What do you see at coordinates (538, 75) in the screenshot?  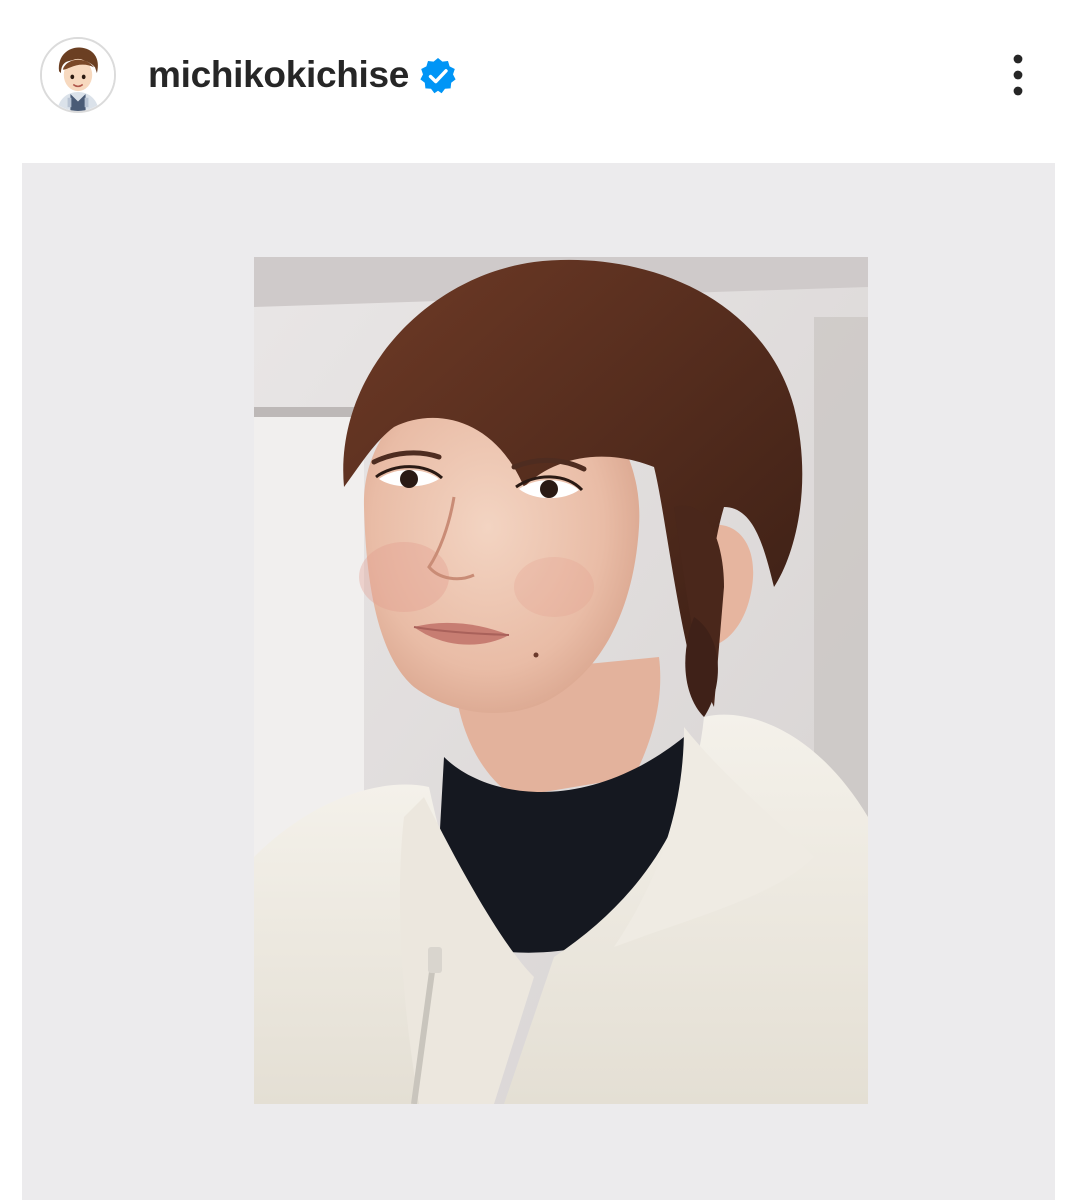 I see `post-header: michikokichise` at bounding box center [538, 75].